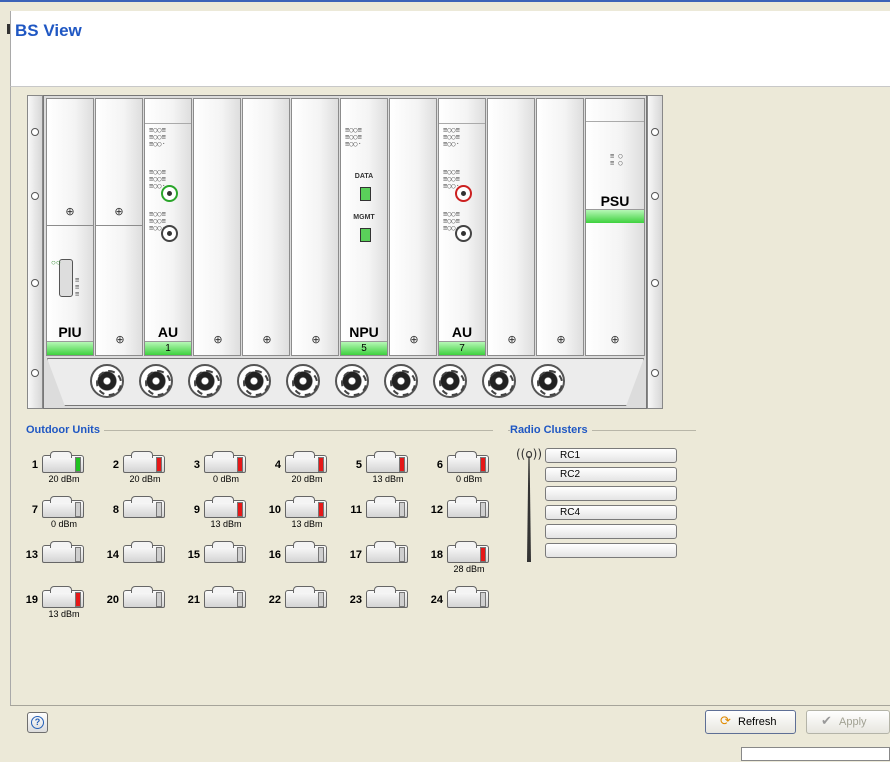 Image resolution: width=890 pixels, height=762 pixels. What do you see at coordinates (221, 608) in the screenshot?
I see `outdoor-unit-21: 21` at bounding box center [221, 608].